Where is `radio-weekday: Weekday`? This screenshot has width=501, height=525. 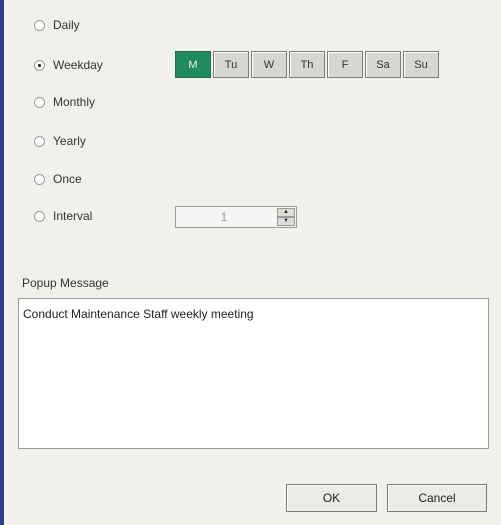 radio-weekday: Weekday is located at coordinates (68, 65).